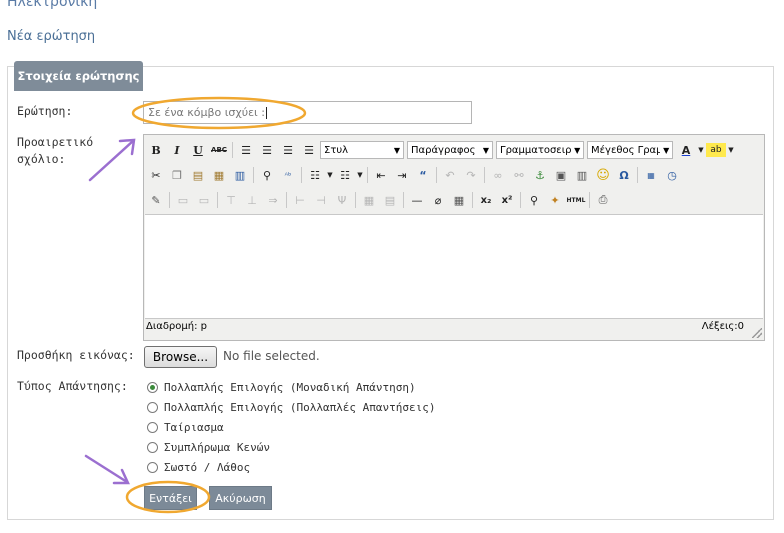 The width and height of the screenshot is (784, 533). I want to click on paste-icon: ▤, so click(198, 175).